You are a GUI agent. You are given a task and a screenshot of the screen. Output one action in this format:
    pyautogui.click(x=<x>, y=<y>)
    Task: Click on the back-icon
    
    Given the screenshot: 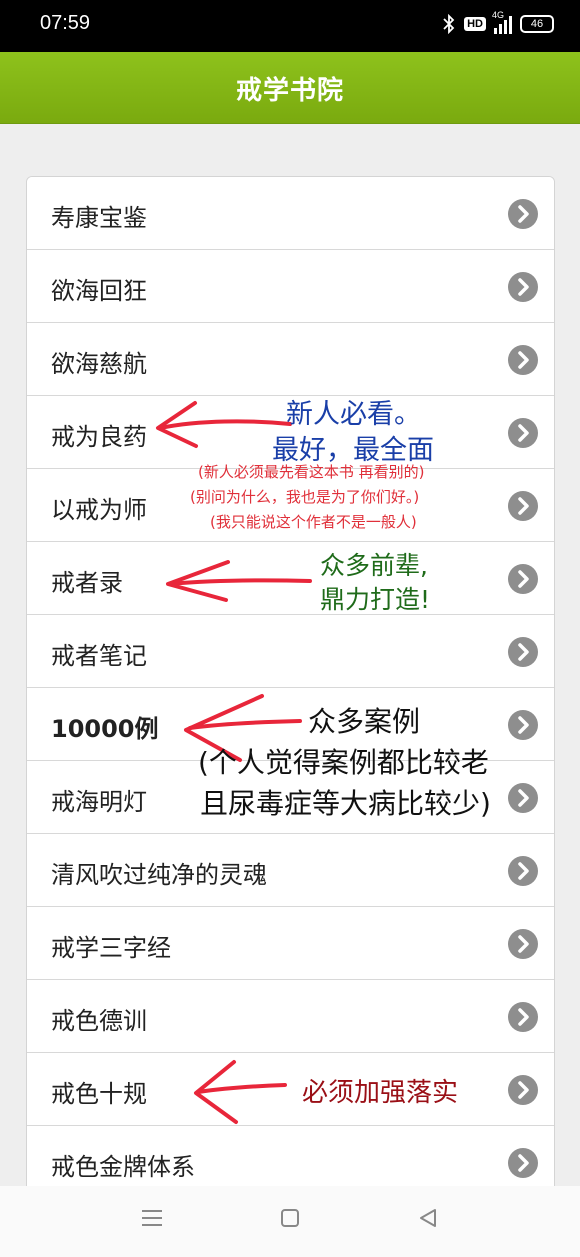 What is the action you would take?
    pyautogui.click(x=428, y=1218)
    